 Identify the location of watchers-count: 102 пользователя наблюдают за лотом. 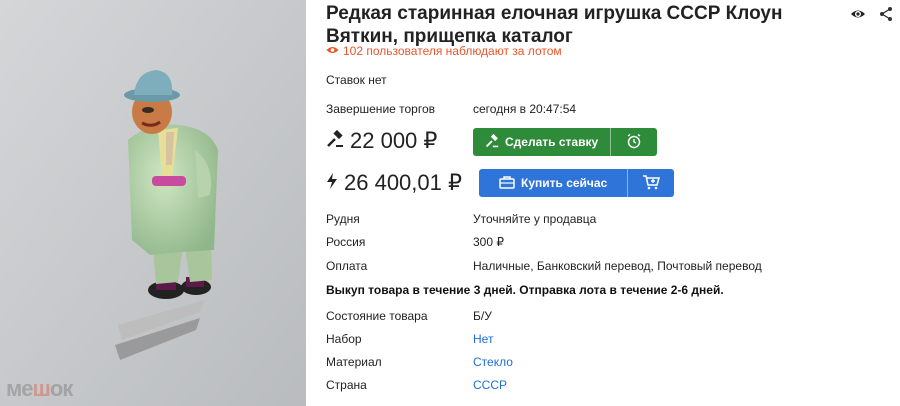
(444, 51).